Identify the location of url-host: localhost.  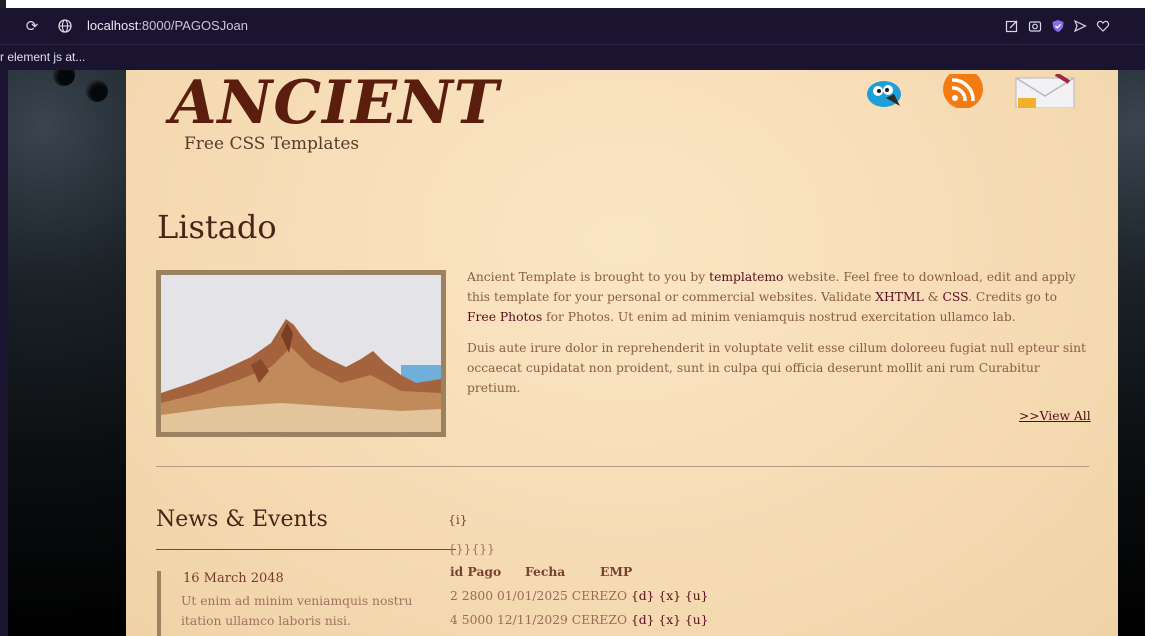
(113, 25).